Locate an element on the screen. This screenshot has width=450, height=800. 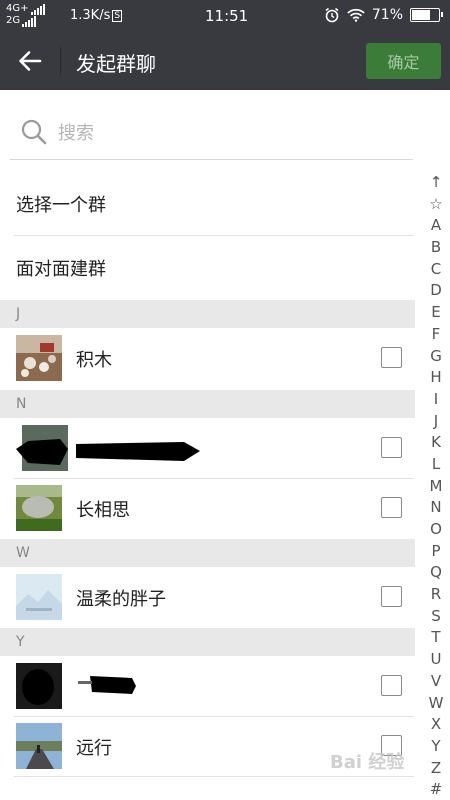
watermark: Bai 经验 is located at coordinates (367, 762).